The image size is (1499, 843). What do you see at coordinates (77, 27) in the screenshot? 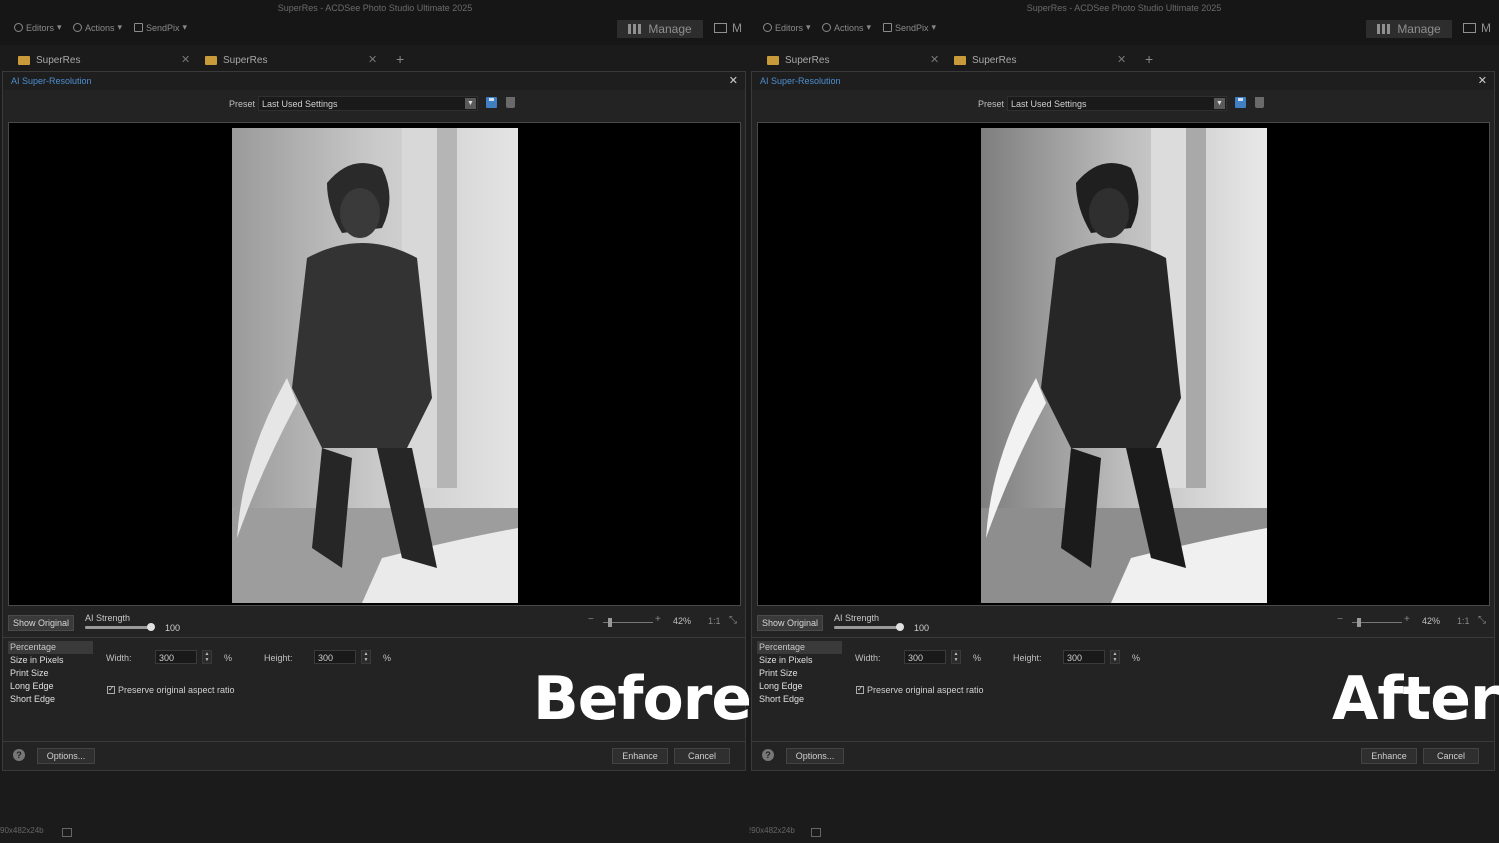
I see `play-icon` at bounding box center [77, 27].